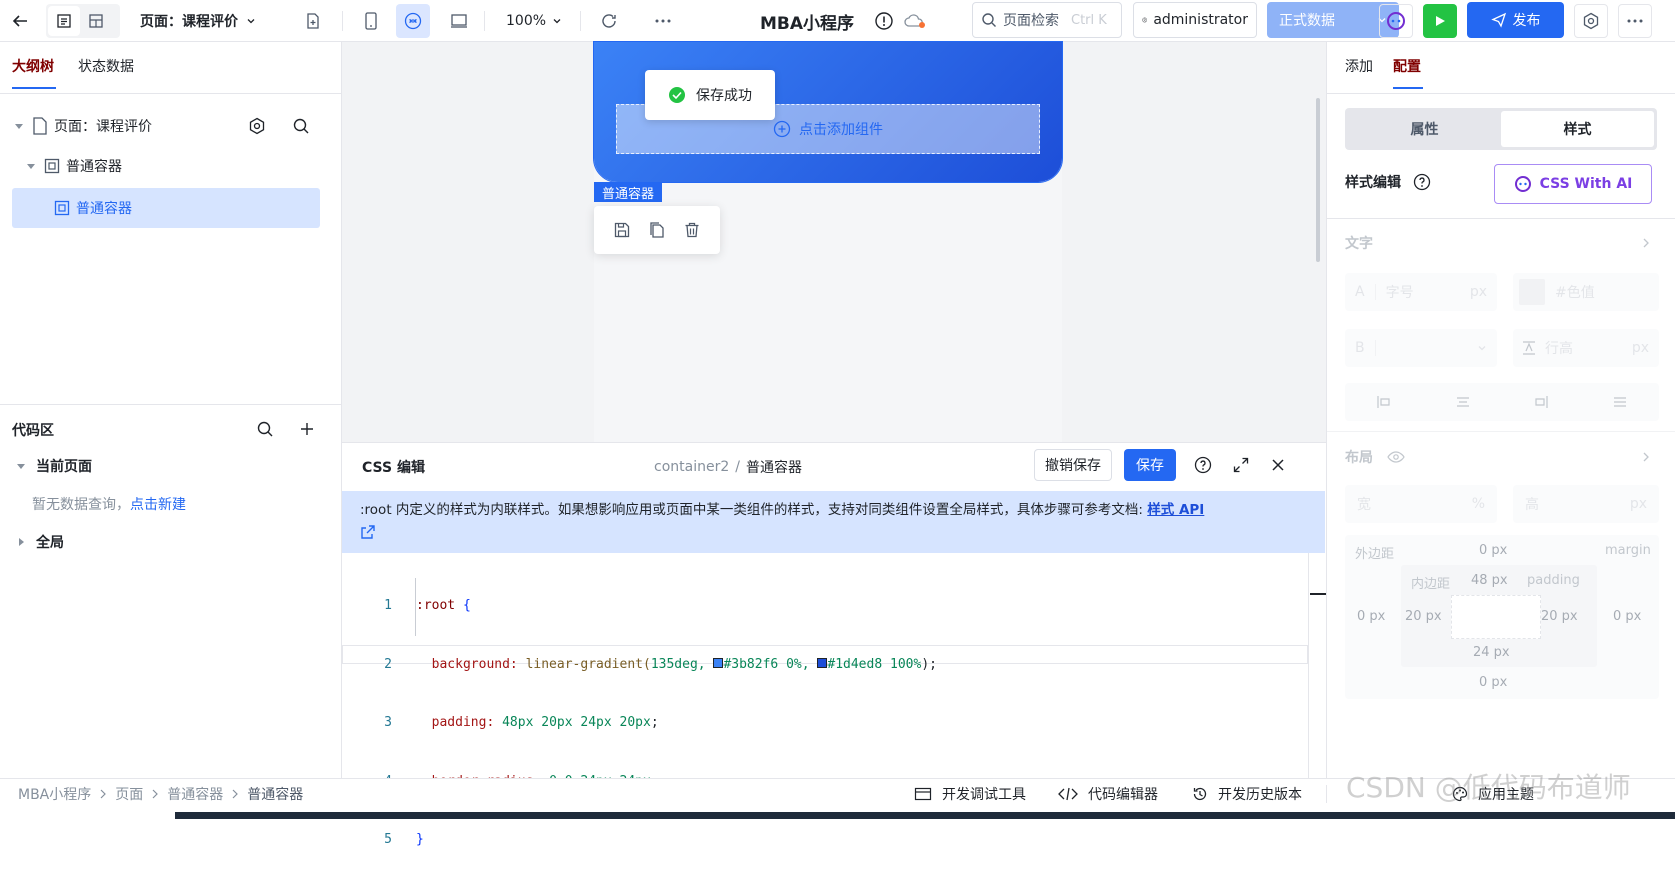  I want to click on color-input: #色值, so click(1586, 292).